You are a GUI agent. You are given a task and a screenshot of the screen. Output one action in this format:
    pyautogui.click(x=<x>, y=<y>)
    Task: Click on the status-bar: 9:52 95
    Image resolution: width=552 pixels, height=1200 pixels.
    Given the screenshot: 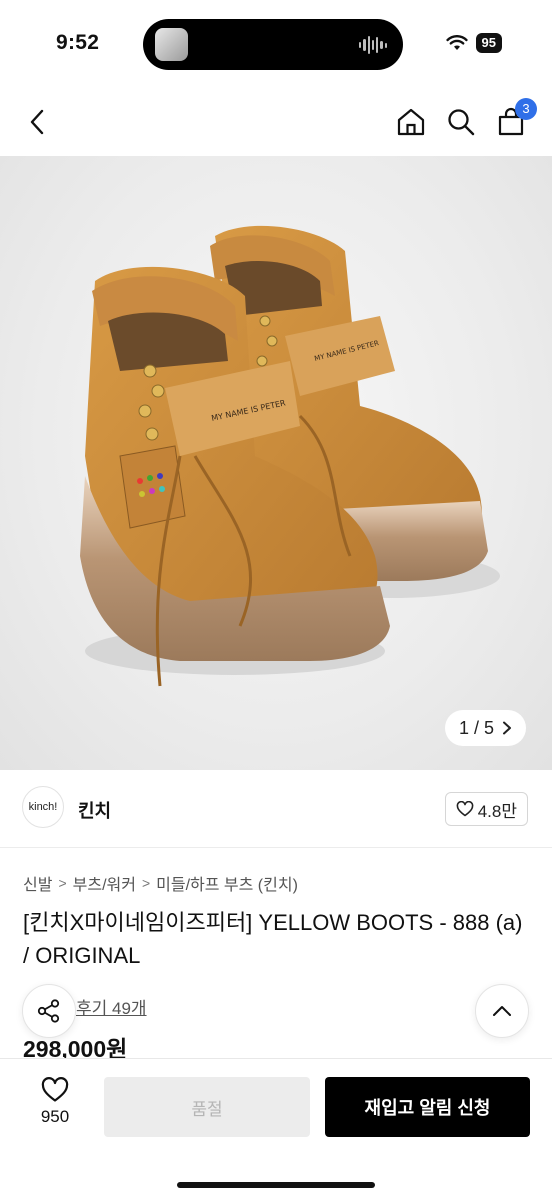 What is the action you would take?
    pyautogui.click(x=276, y=44)
    